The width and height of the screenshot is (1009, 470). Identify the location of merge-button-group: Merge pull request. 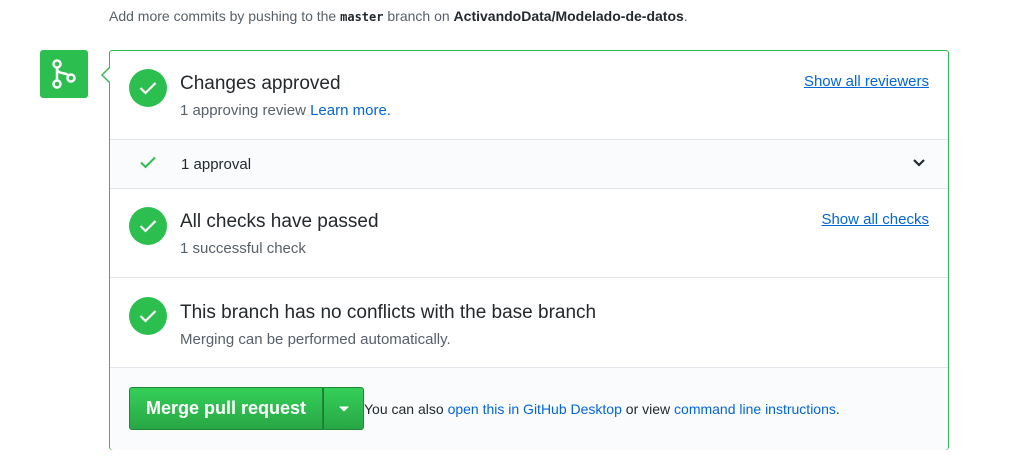
(247, 408).